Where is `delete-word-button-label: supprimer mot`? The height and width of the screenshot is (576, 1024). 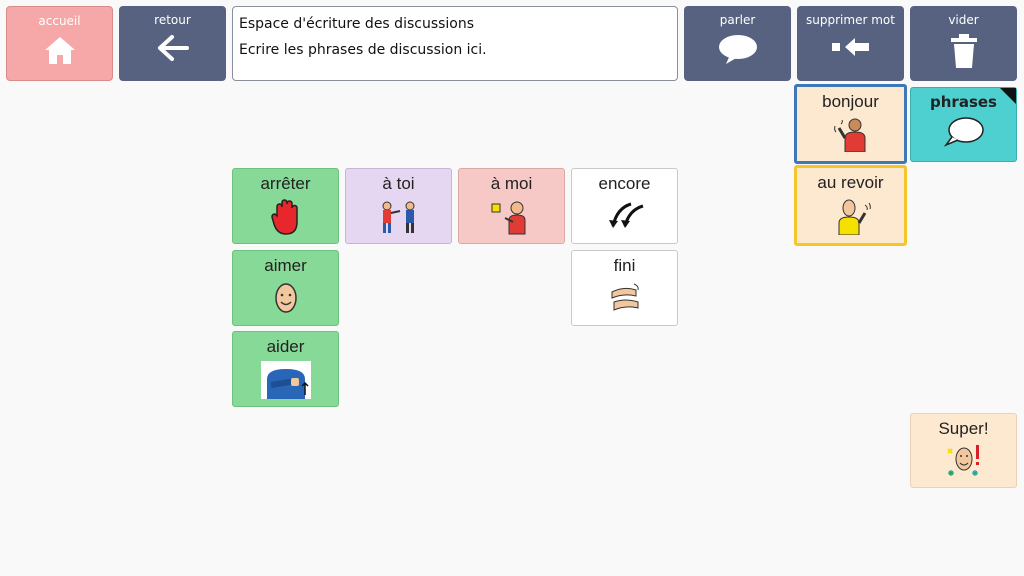 delete-word-button-label: supprimer mot is located at coordinates (850, 20).